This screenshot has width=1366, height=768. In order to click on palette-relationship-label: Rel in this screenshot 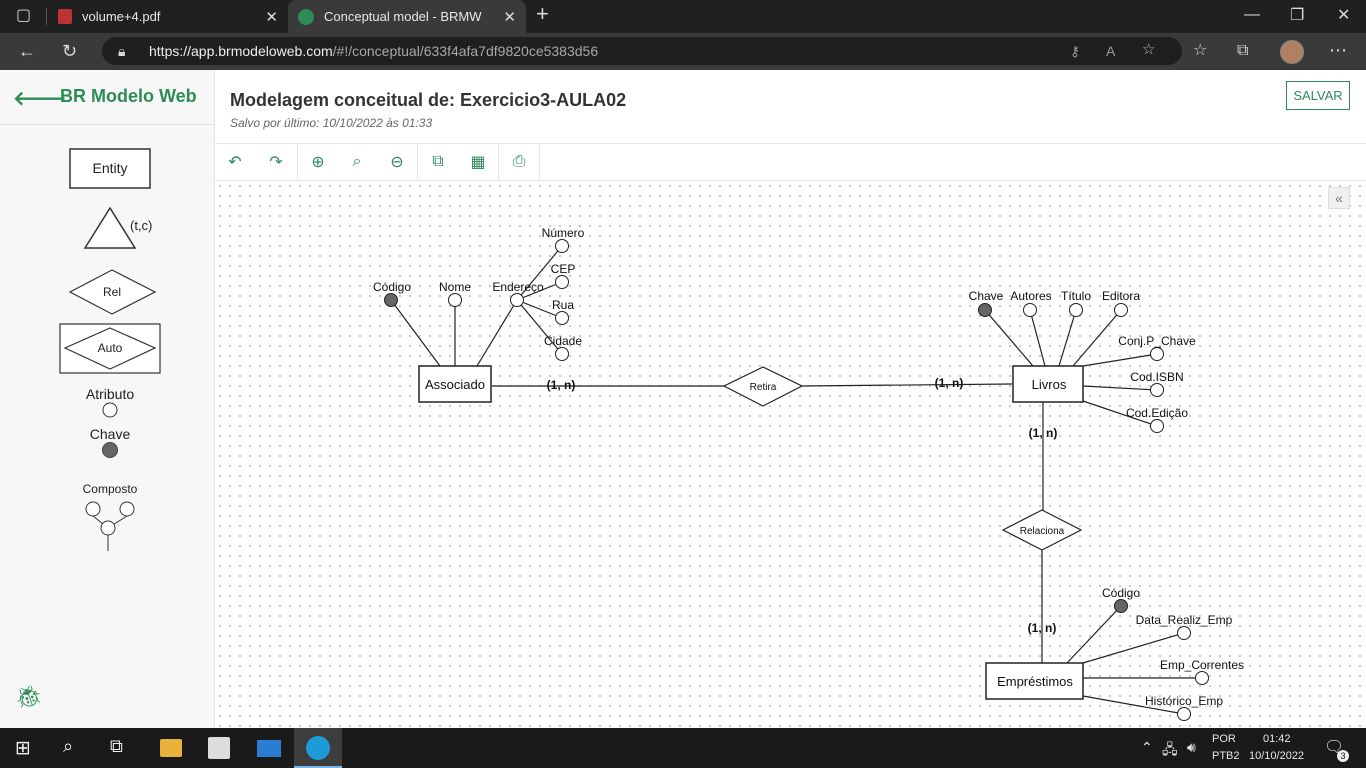, I will do `click(112, 292)`.